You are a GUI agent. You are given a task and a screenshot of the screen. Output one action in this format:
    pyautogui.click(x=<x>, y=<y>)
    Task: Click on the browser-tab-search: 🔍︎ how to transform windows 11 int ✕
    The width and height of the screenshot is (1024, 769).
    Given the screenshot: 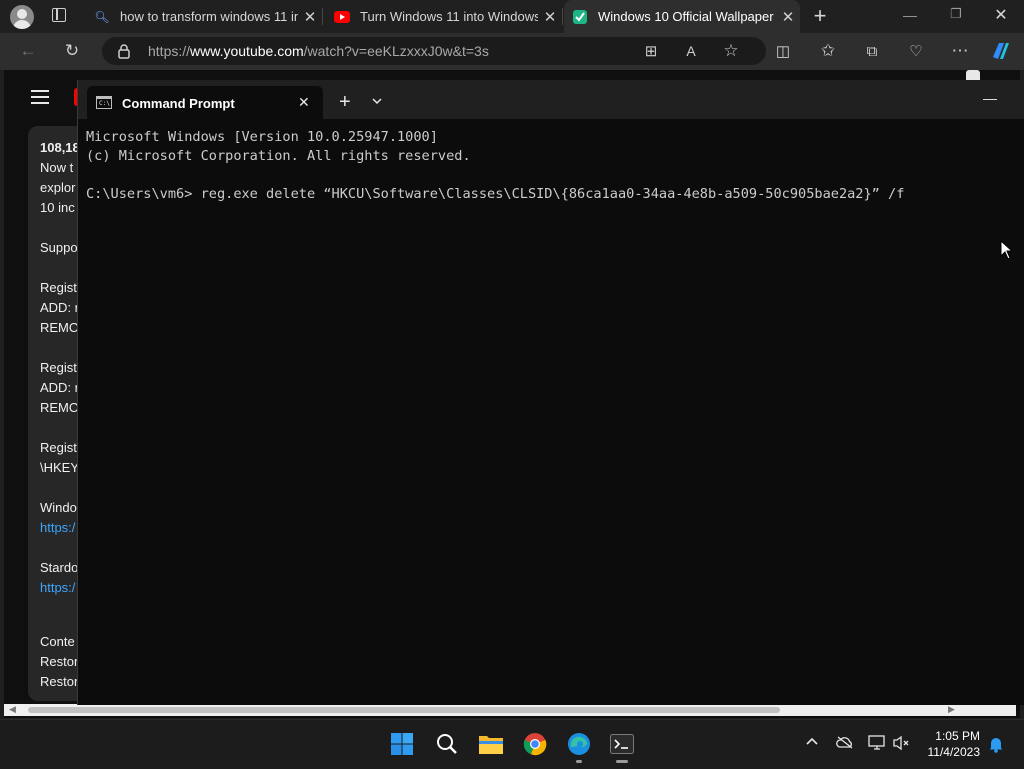 What is the action you would take?
    pyautogui.click(x=204, y=16)
    